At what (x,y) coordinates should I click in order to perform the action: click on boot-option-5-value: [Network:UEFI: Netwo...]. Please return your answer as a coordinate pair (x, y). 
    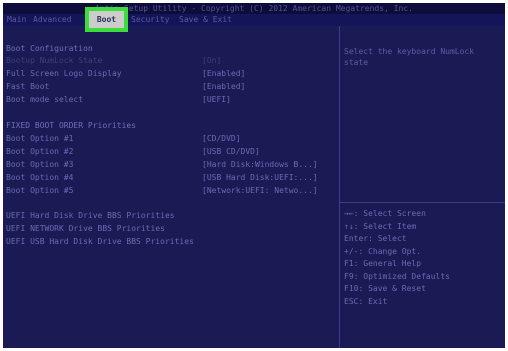
    Looking at the image, I should click on (260, 191).